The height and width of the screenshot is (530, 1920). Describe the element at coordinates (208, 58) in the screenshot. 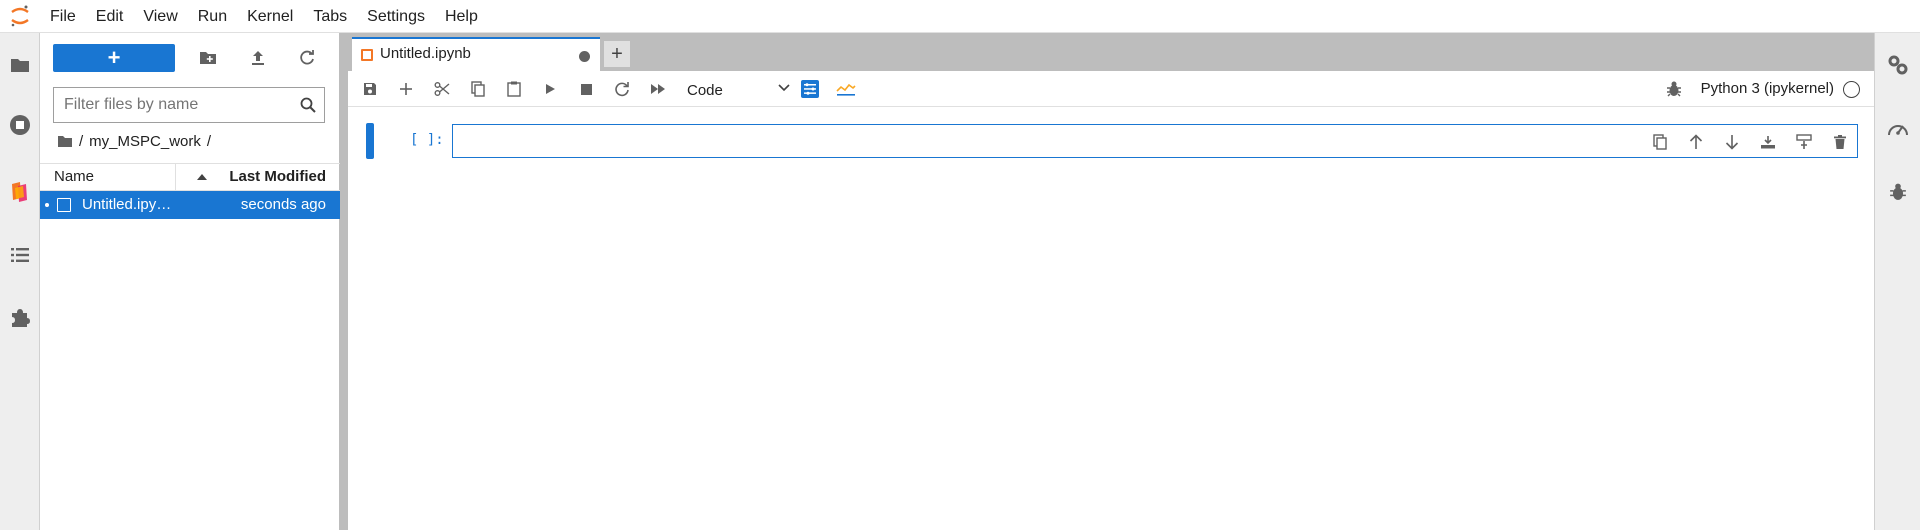

I see `new-folder-icon` at that location.